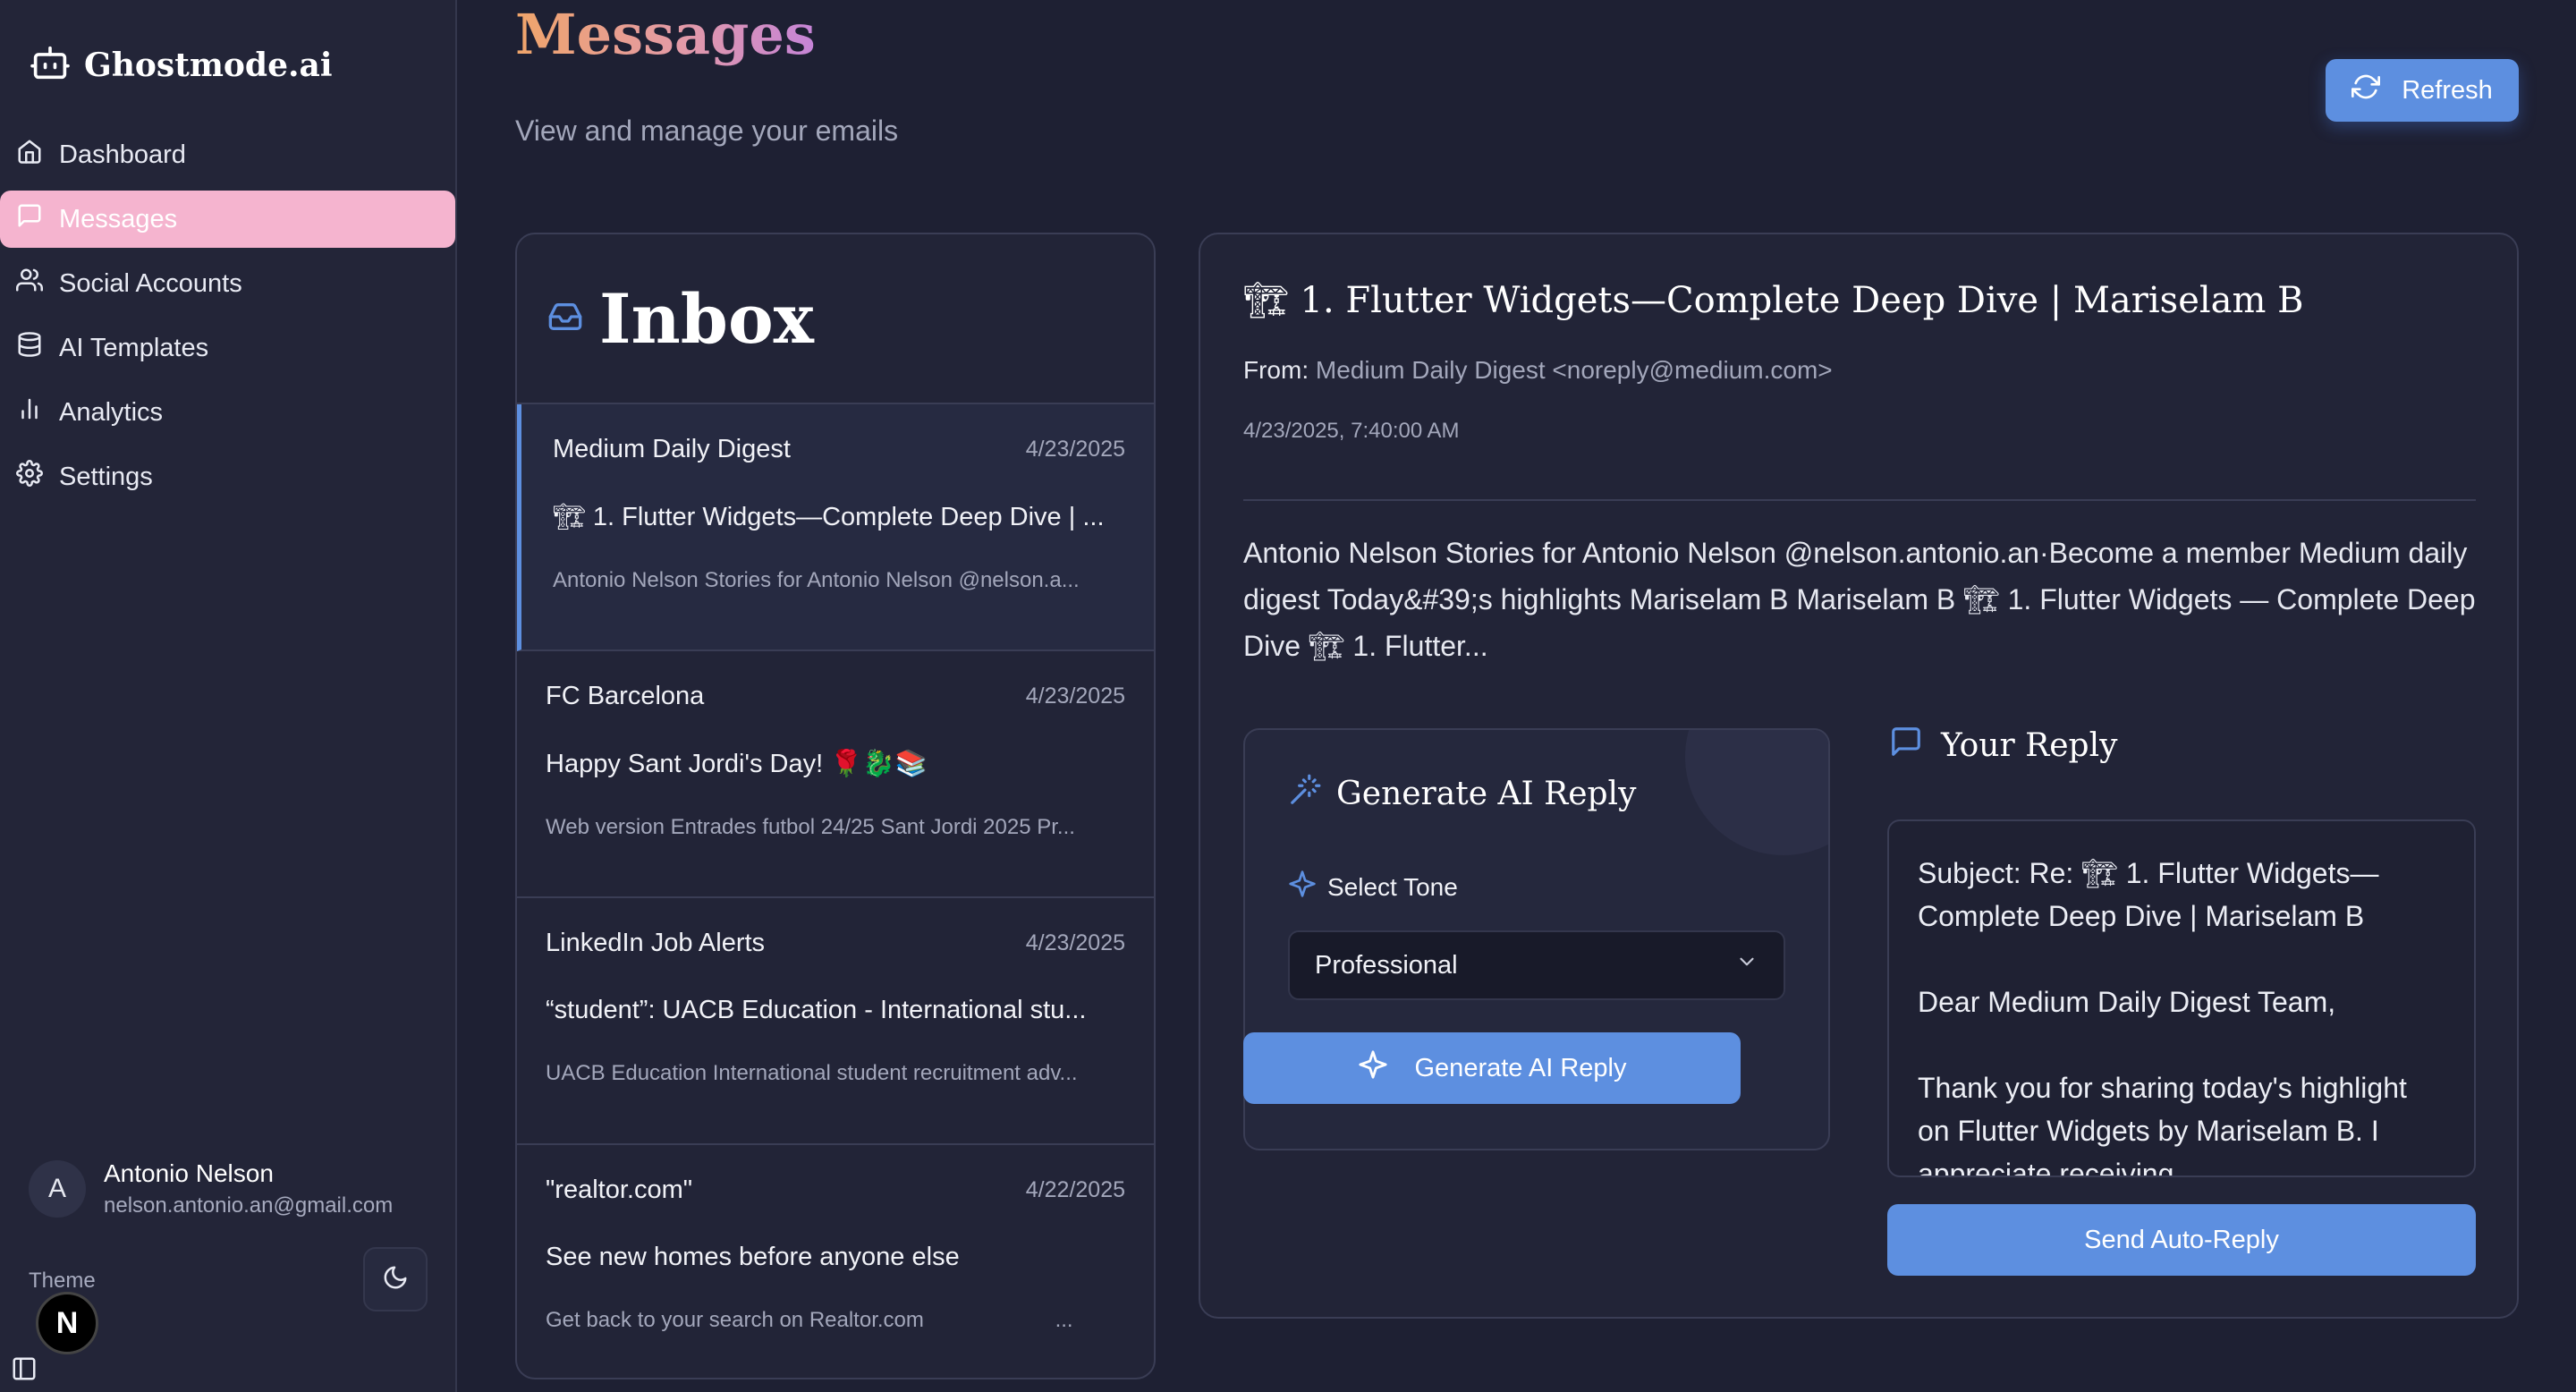 The image size is (2576, 1392). I want to click on mail-sender: Medium Daily Digest, so click(672, 449).